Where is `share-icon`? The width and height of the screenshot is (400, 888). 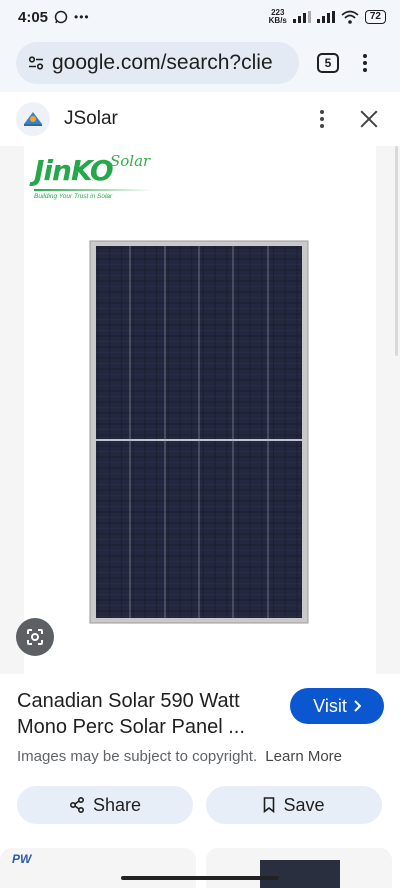 share-icon is located at coordinates (76, 805).